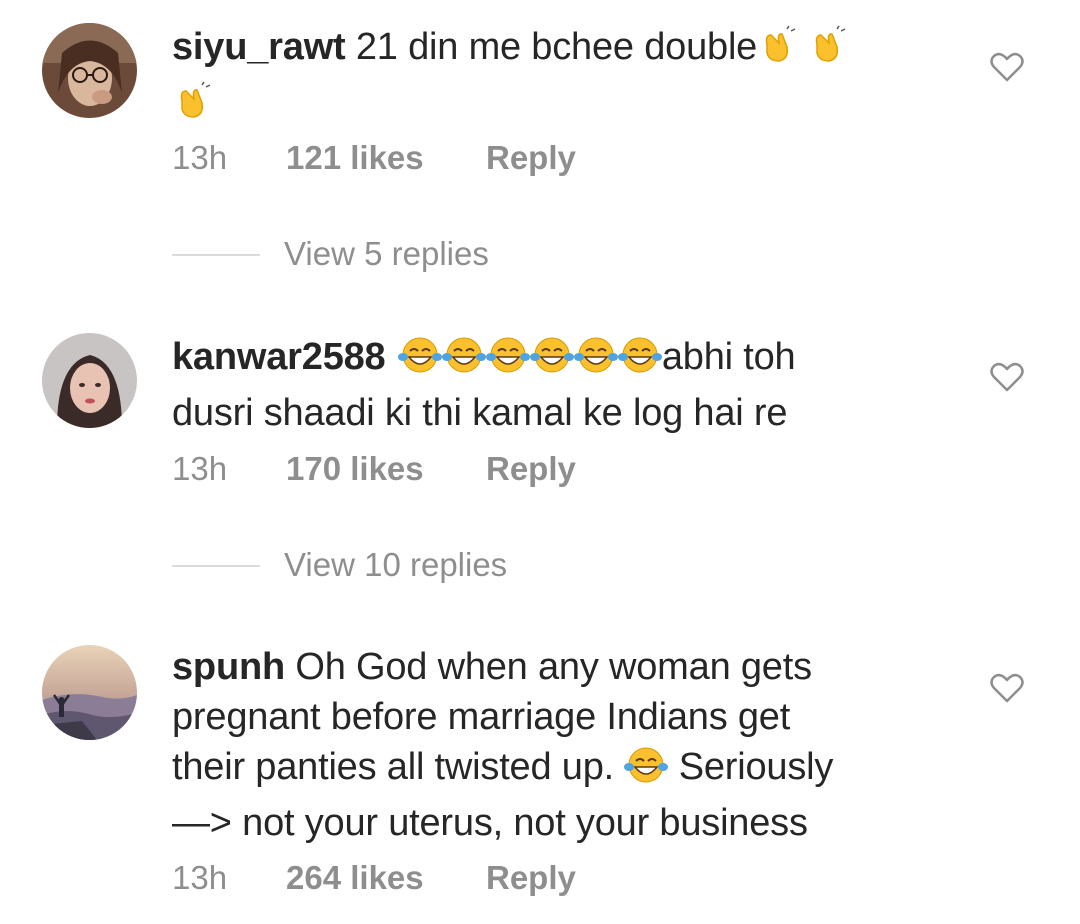  I want to click on likes-count: 264 likes, so click(355, 878).